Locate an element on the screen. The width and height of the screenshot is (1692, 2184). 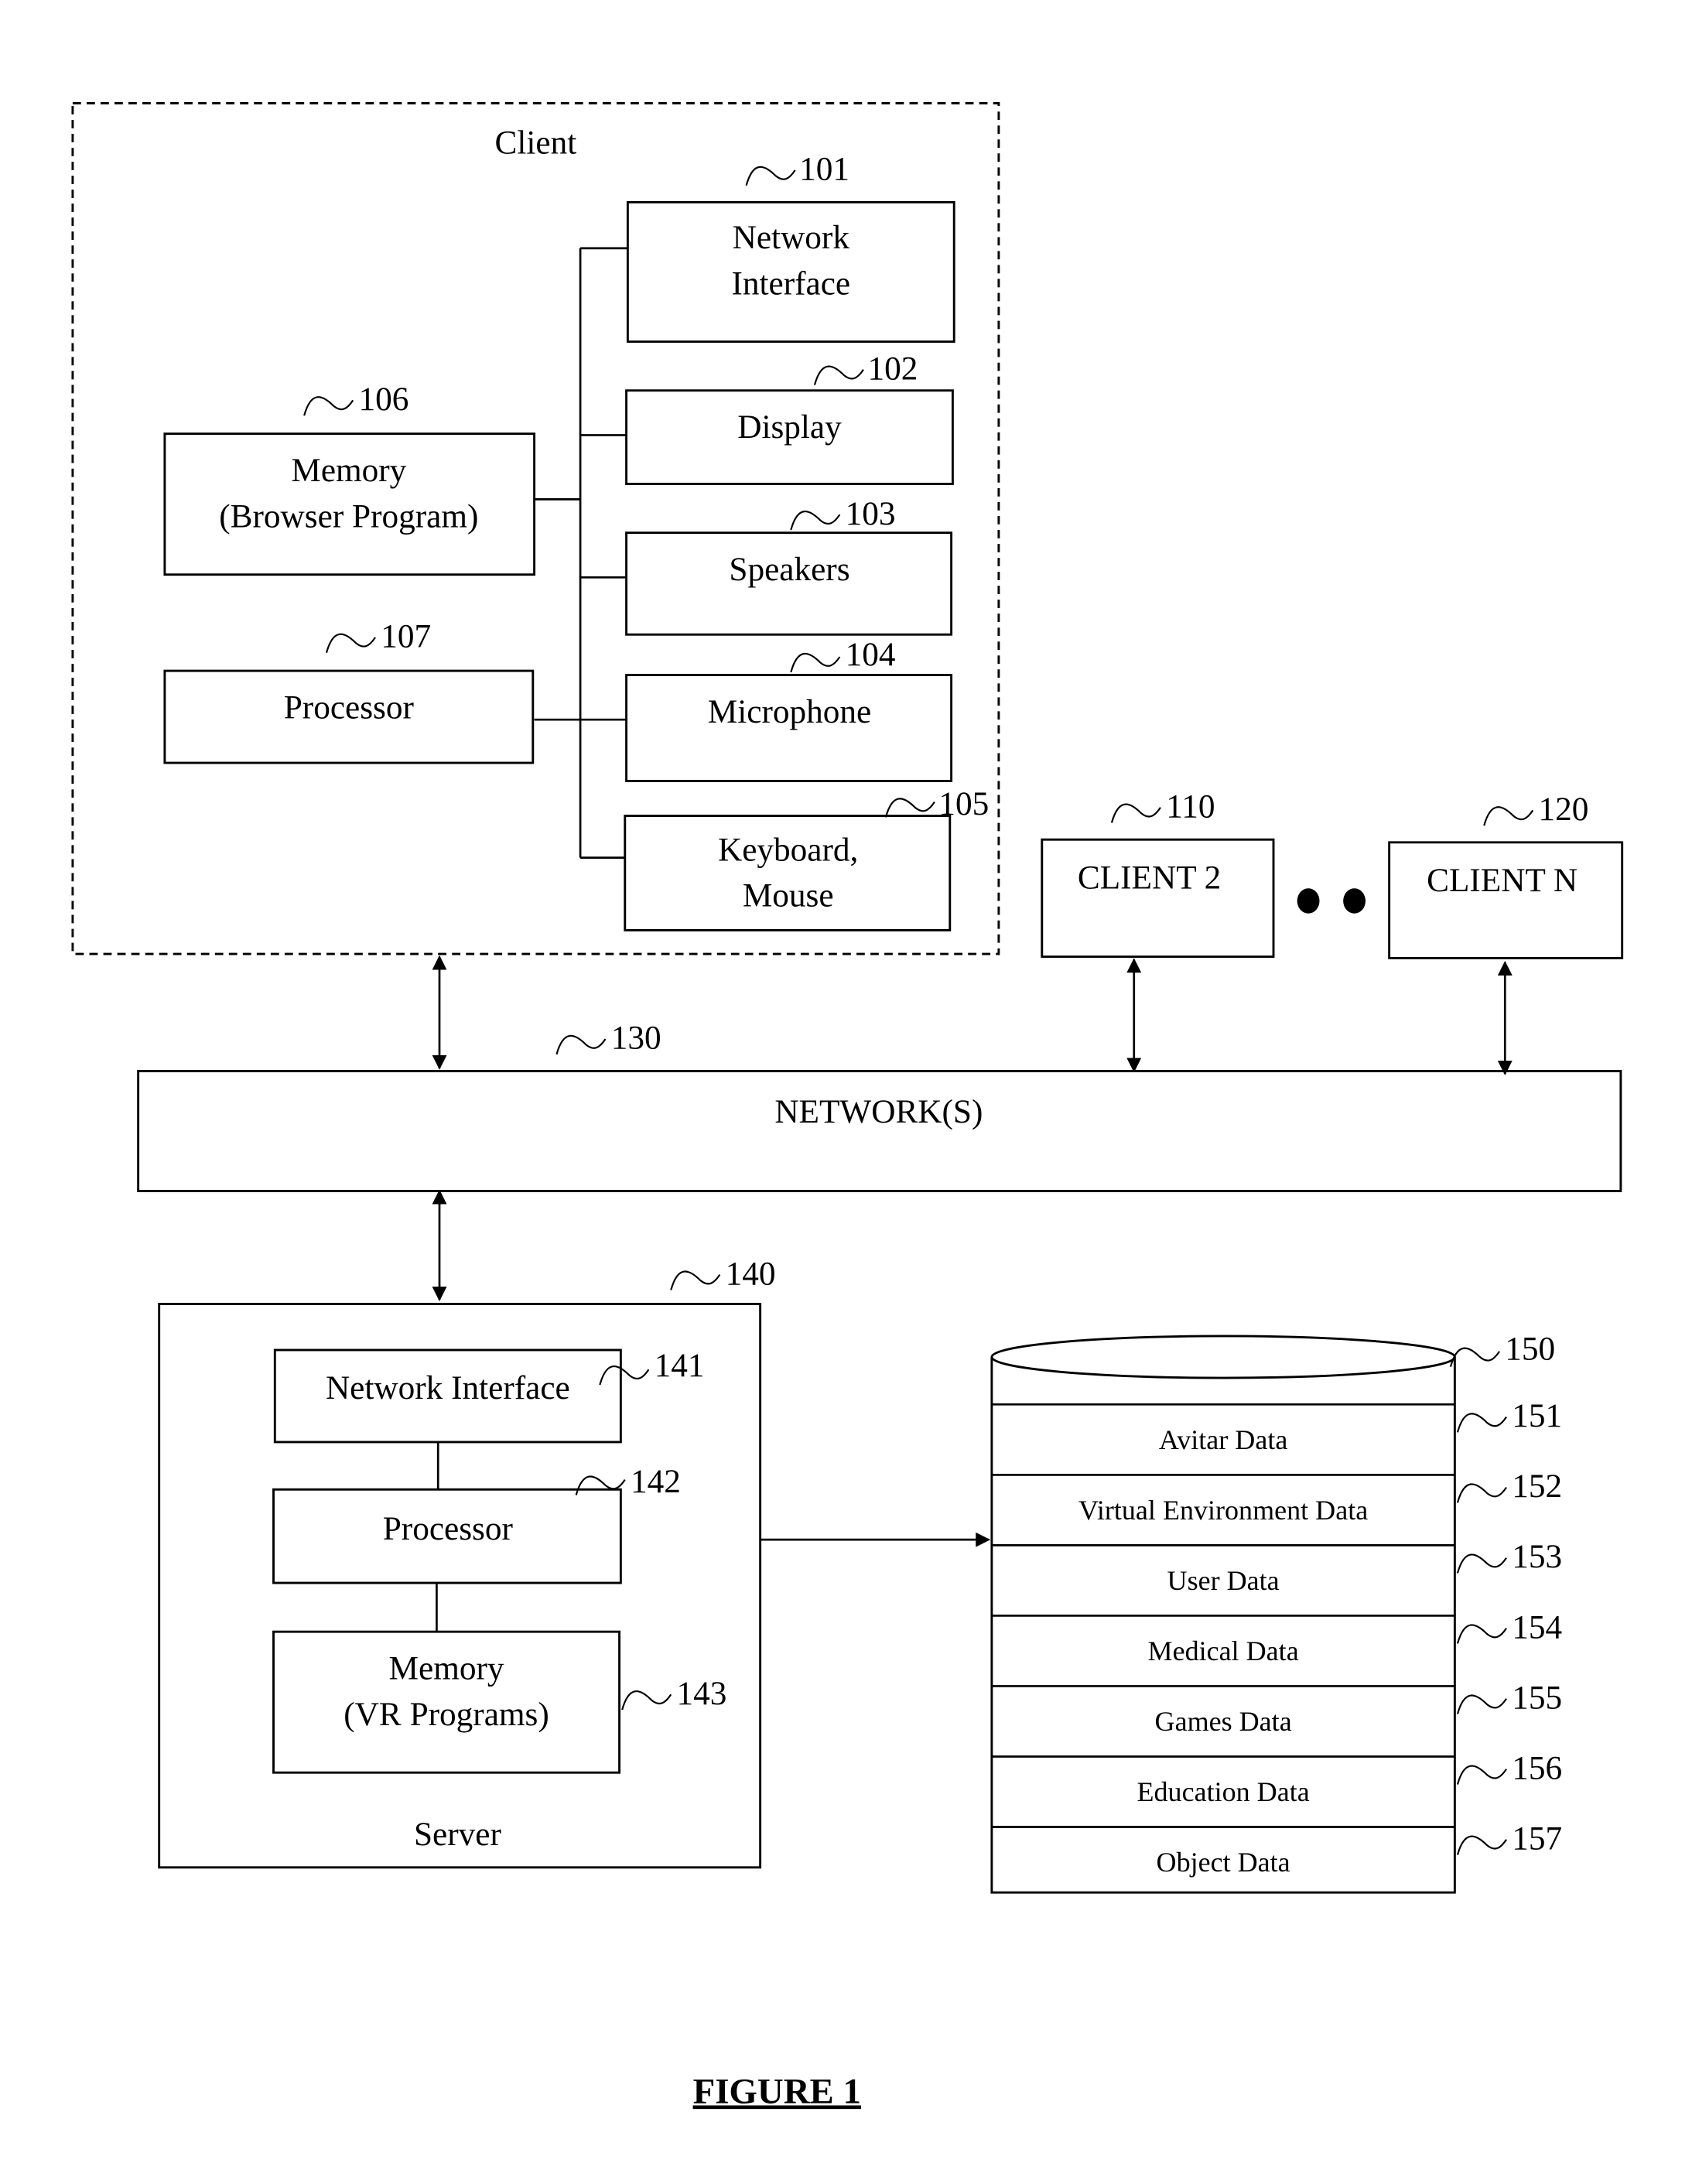
server-memory-label-2: (VR Programs) is located at coordinates (446, 1715).